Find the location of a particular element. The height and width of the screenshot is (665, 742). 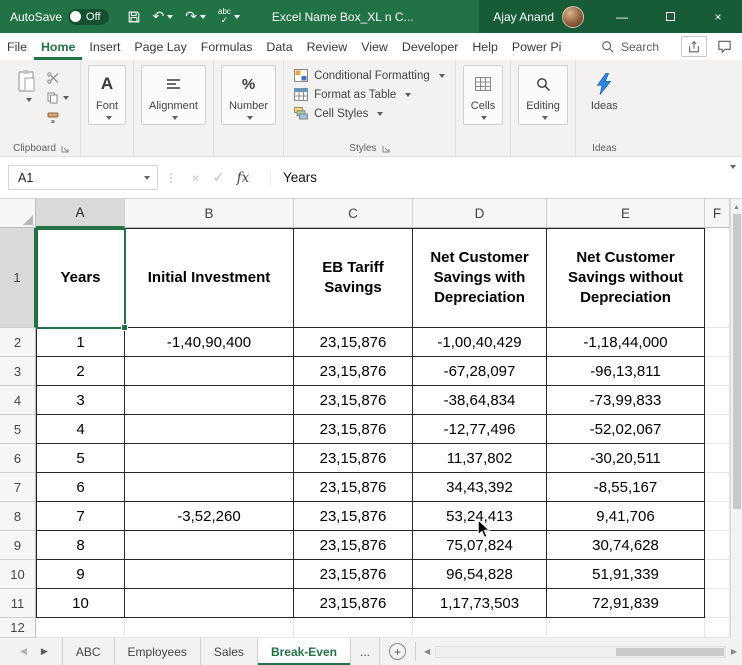

column-header-E: E is located at coordinates (626, 213).